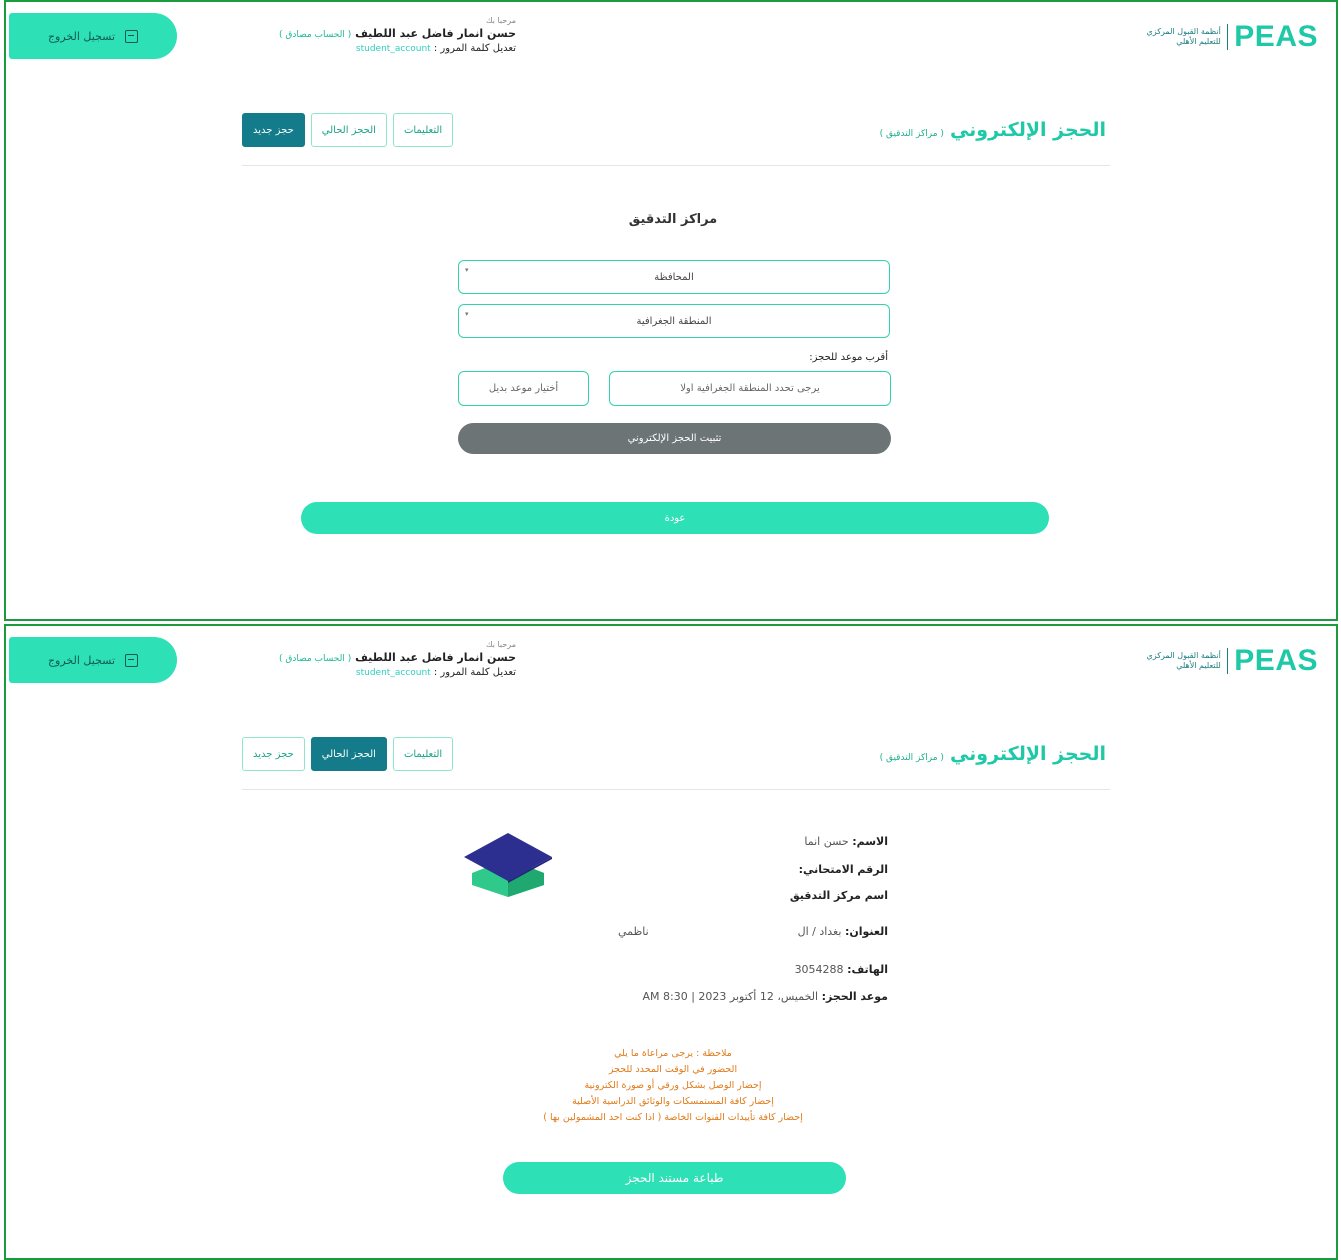  Describe the element at coordinates (758, 996) in the screenshot. I see `booking-date-value: الخميس، 12 أكتوبر 2023` at that location.